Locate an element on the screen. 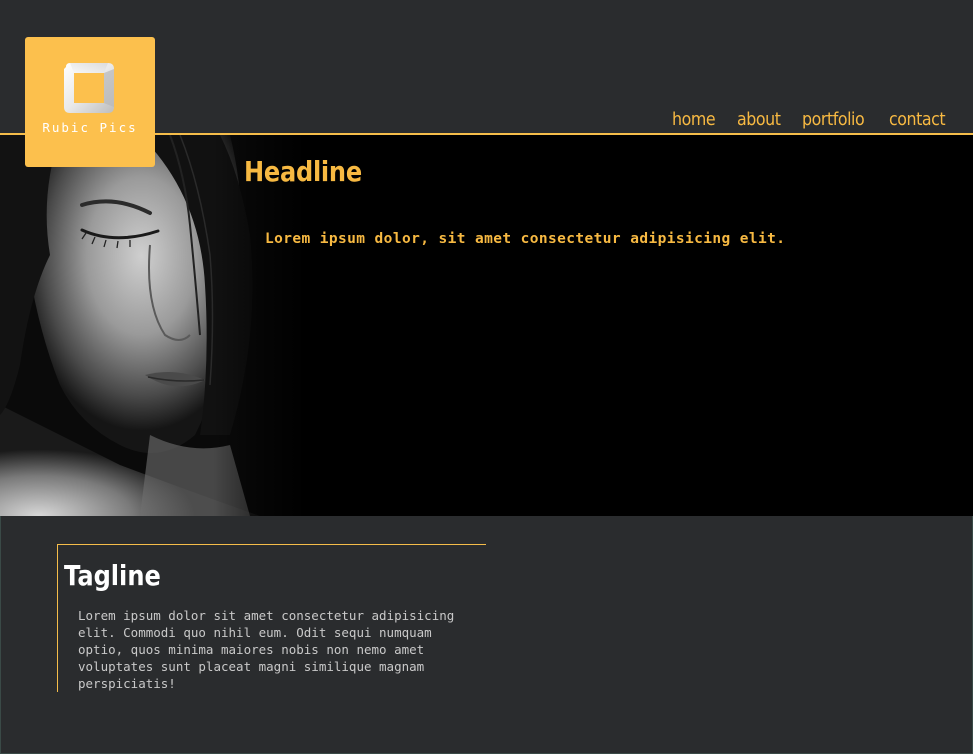  logo-text: Rubic Pics is located at coordinates (90, 127).